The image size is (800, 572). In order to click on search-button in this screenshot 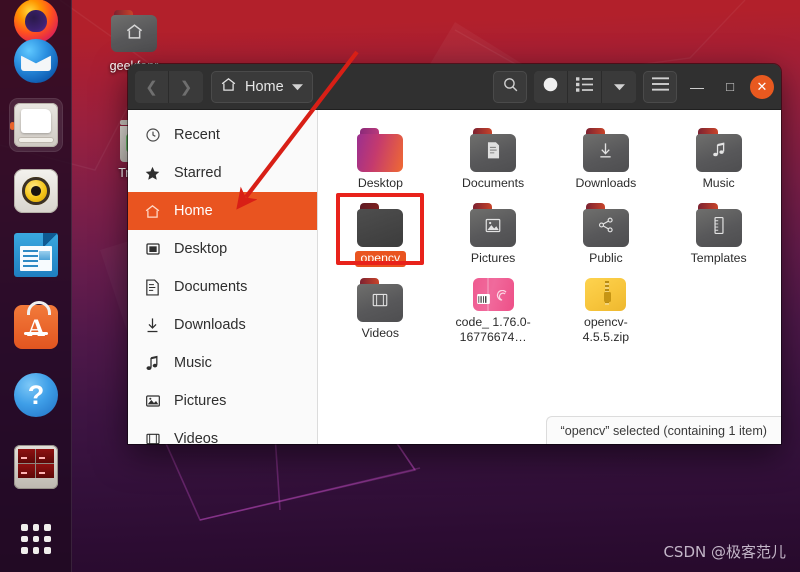, I will do `click(510, 86)`.